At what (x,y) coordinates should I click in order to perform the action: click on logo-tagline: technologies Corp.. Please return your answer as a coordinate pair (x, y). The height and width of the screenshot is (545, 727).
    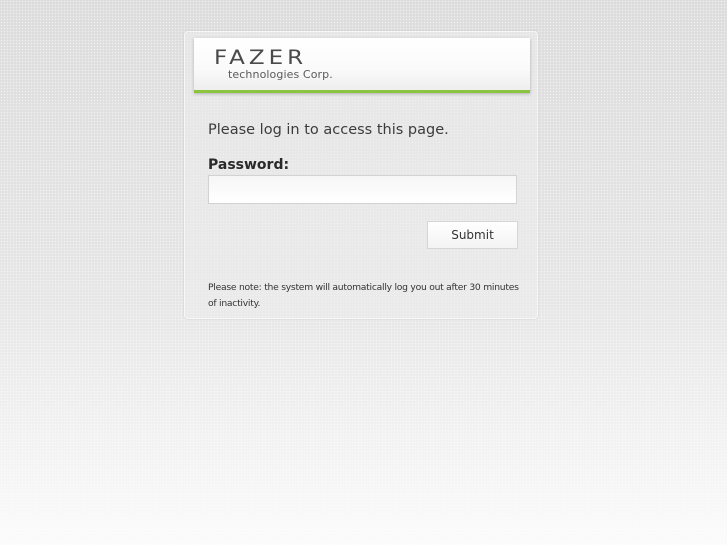
    Looking at the image, I should click on (280, 74).